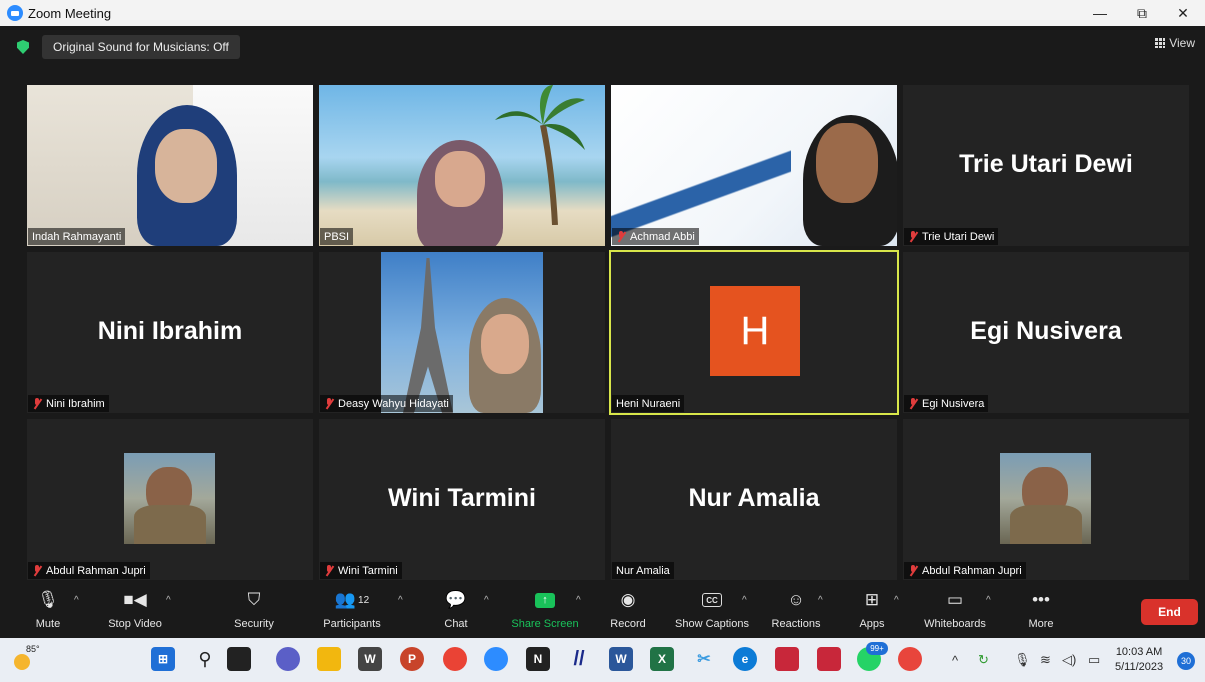  Describe the element at coordinates (872, 599) in the screenshot. I see `apps-icon: ⊞` at that location.